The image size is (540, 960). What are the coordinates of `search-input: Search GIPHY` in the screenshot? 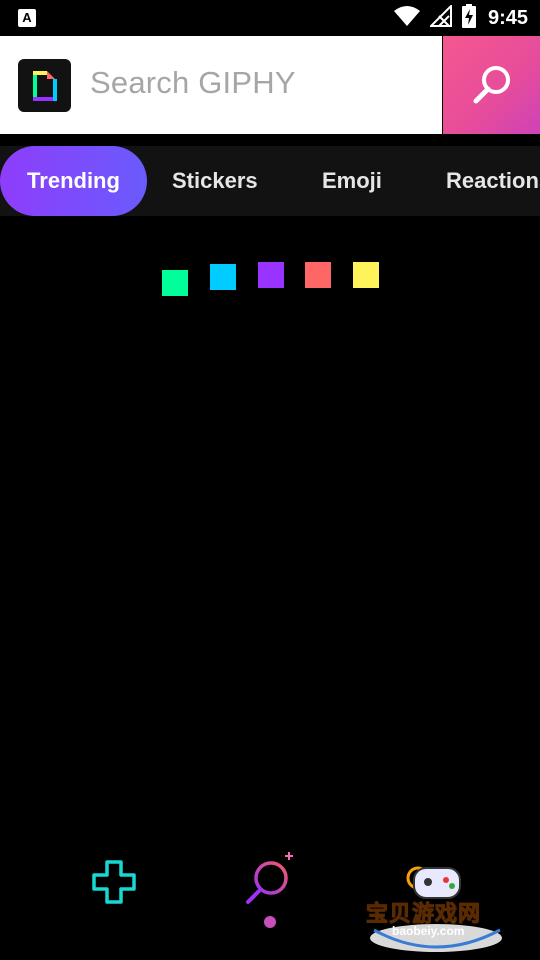 It's located at (221, 85).